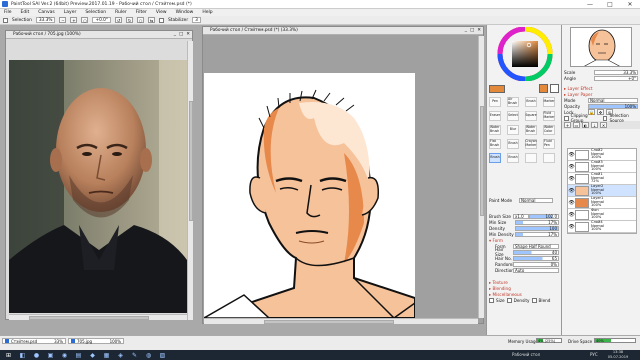 The image size is (640, 360). I want to click on menu-help: Help, so click(207, 12).